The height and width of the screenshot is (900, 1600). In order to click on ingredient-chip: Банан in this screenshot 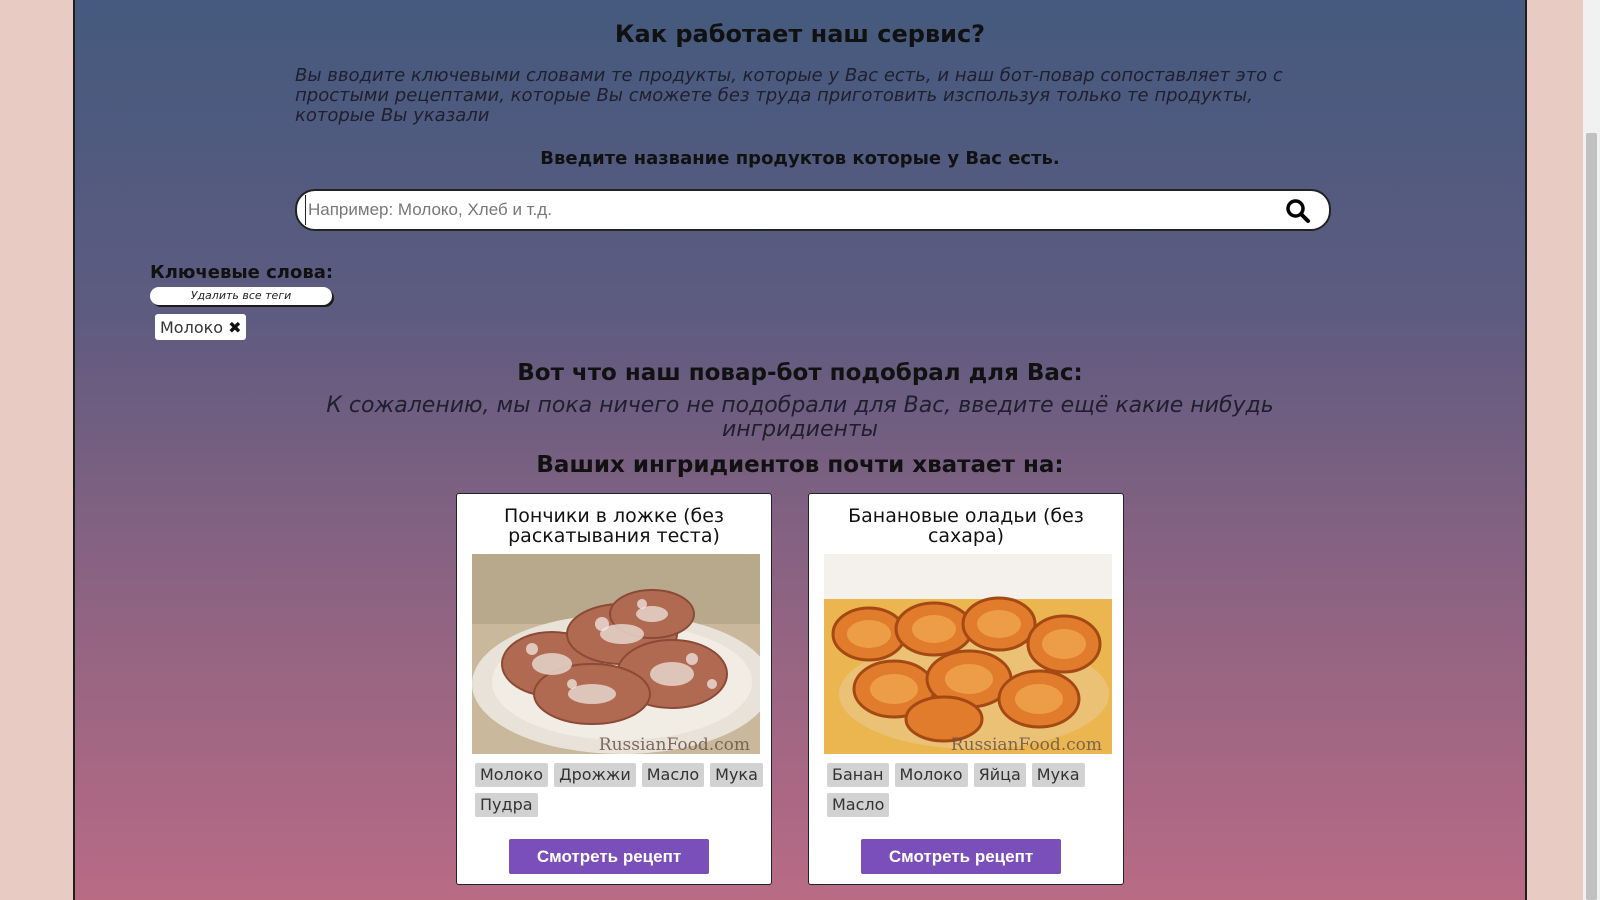, I will do `click(858, 775)`.